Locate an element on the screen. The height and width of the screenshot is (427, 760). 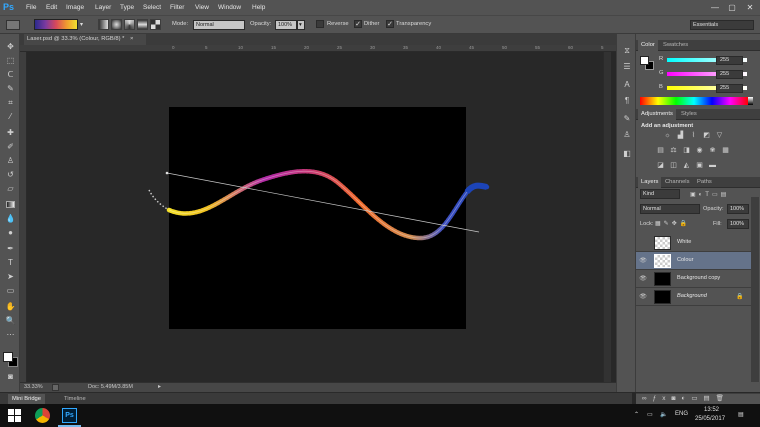
opacity-input: 100% is located at coordinates (286, 25).